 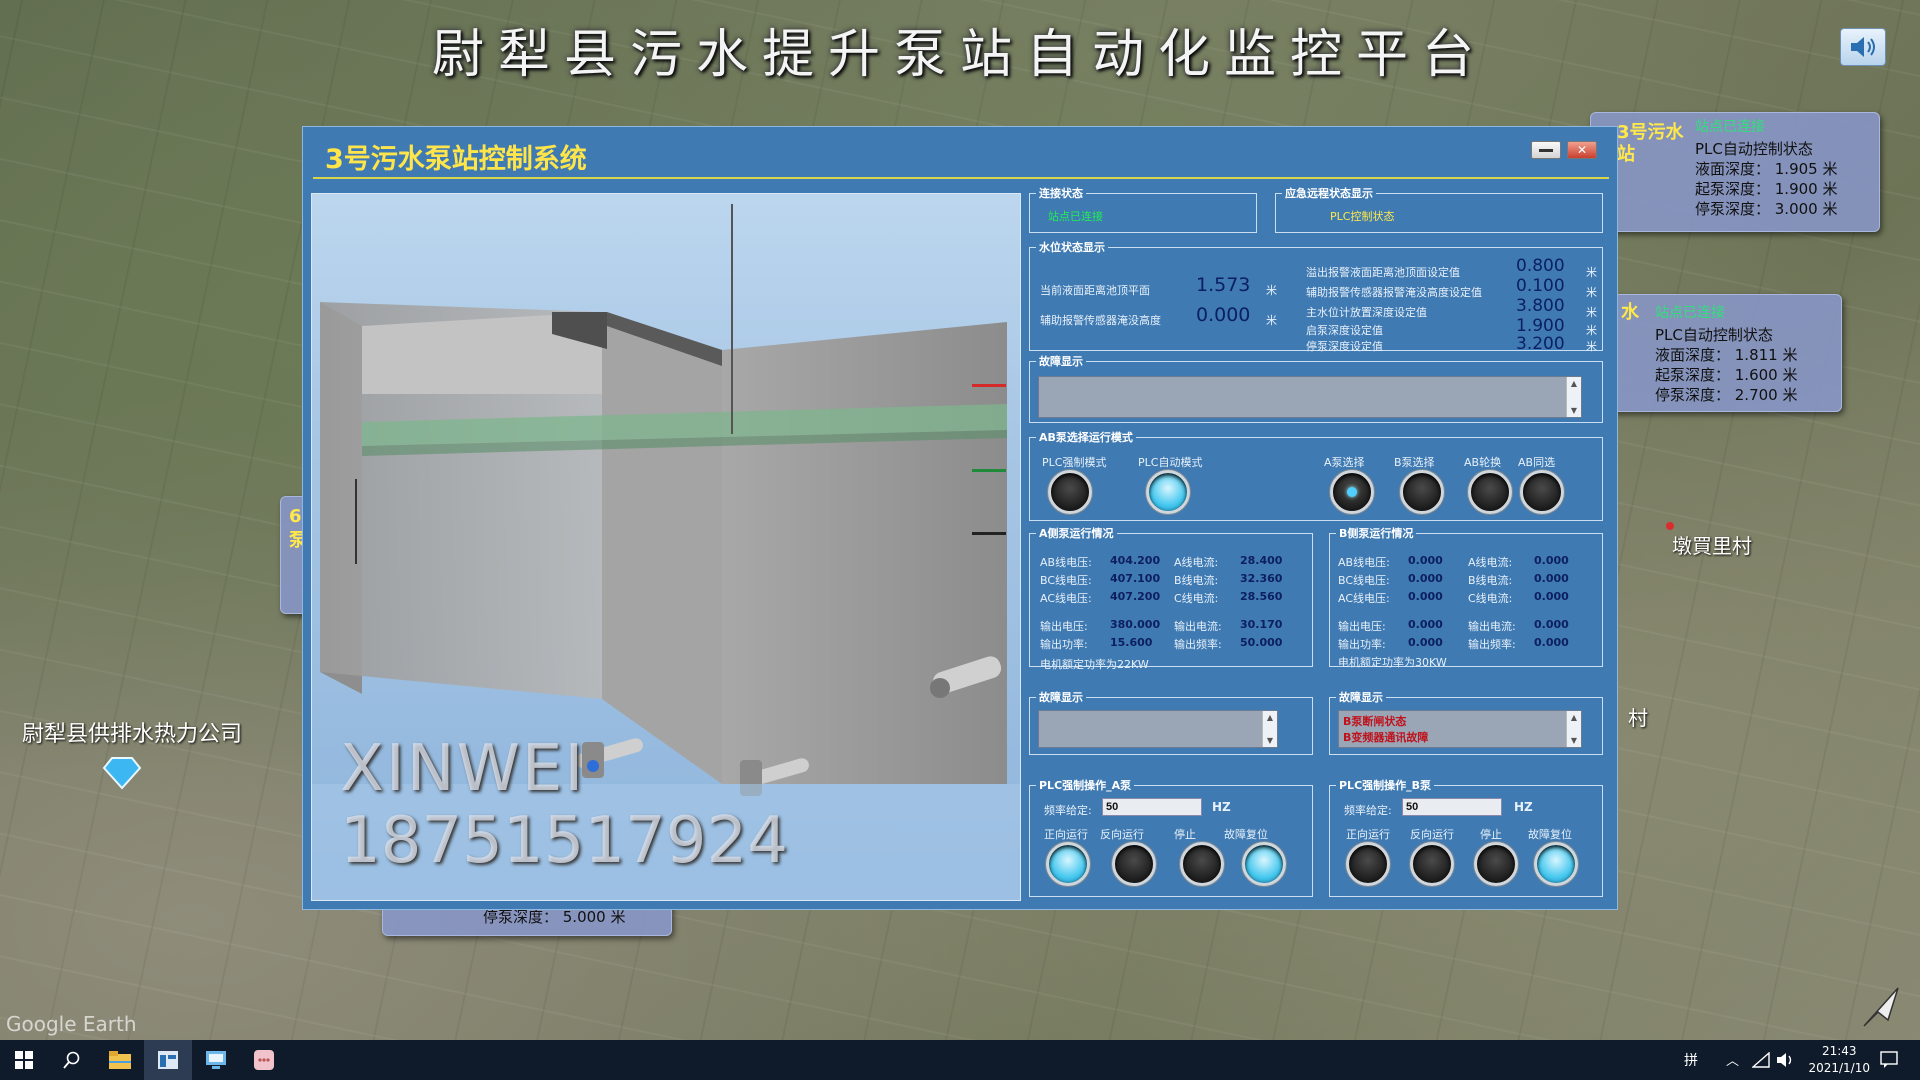 I want to click on close-button: ✕, so click(x=1582, y=150).